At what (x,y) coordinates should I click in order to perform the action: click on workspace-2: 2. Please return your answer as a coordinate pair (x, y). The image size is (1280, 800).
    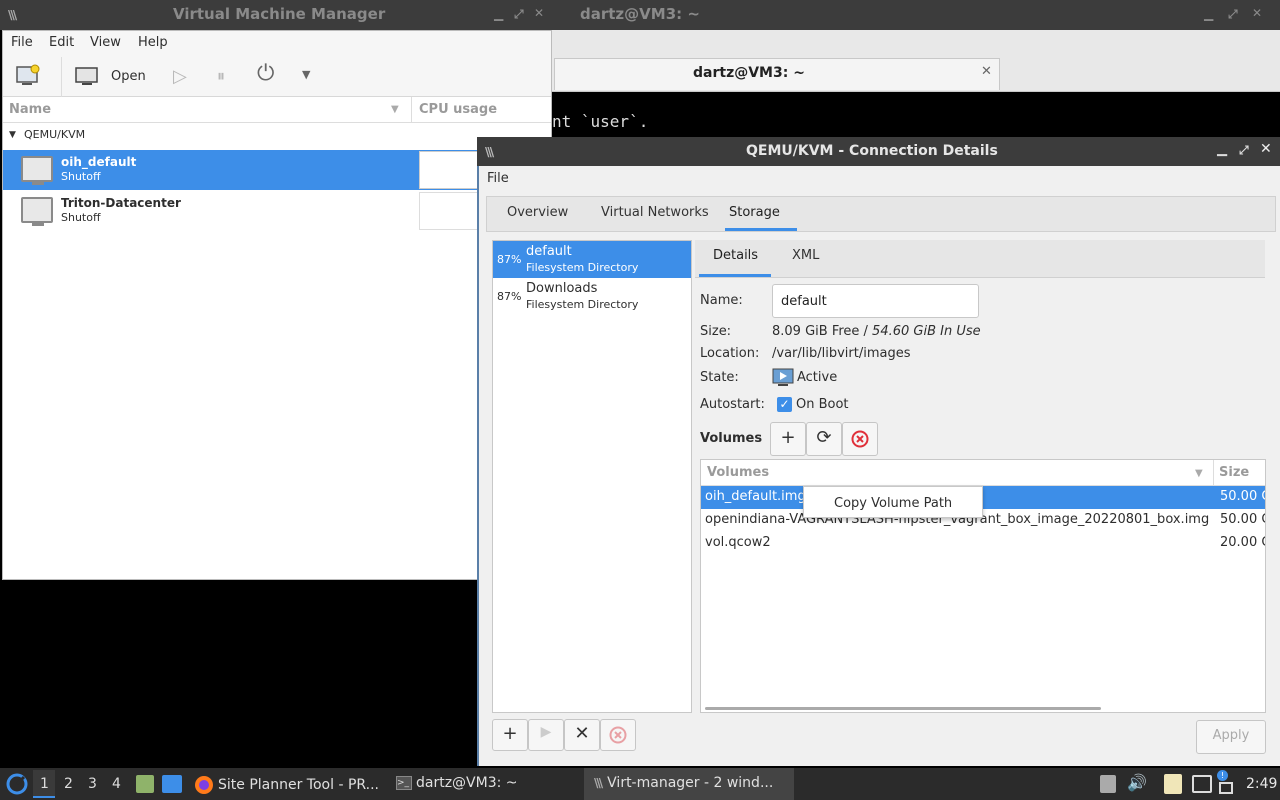
    Looking at the image, I should click on (68, 784).